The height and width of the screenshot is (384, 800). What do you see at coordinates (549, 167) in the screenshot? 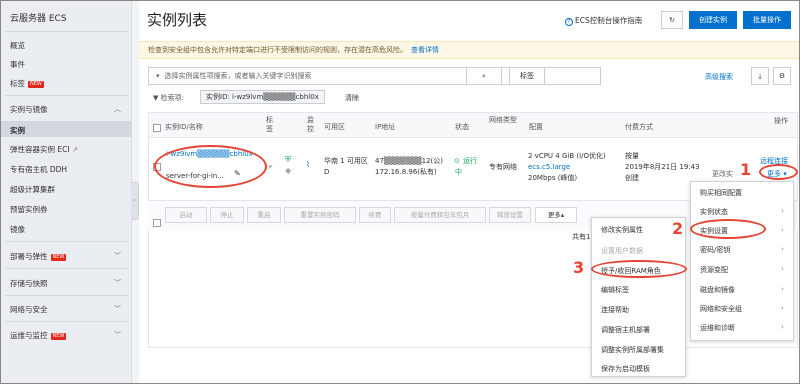
I see `instance-type-link: ecs.c5.large` at bounding box center [549, 167].